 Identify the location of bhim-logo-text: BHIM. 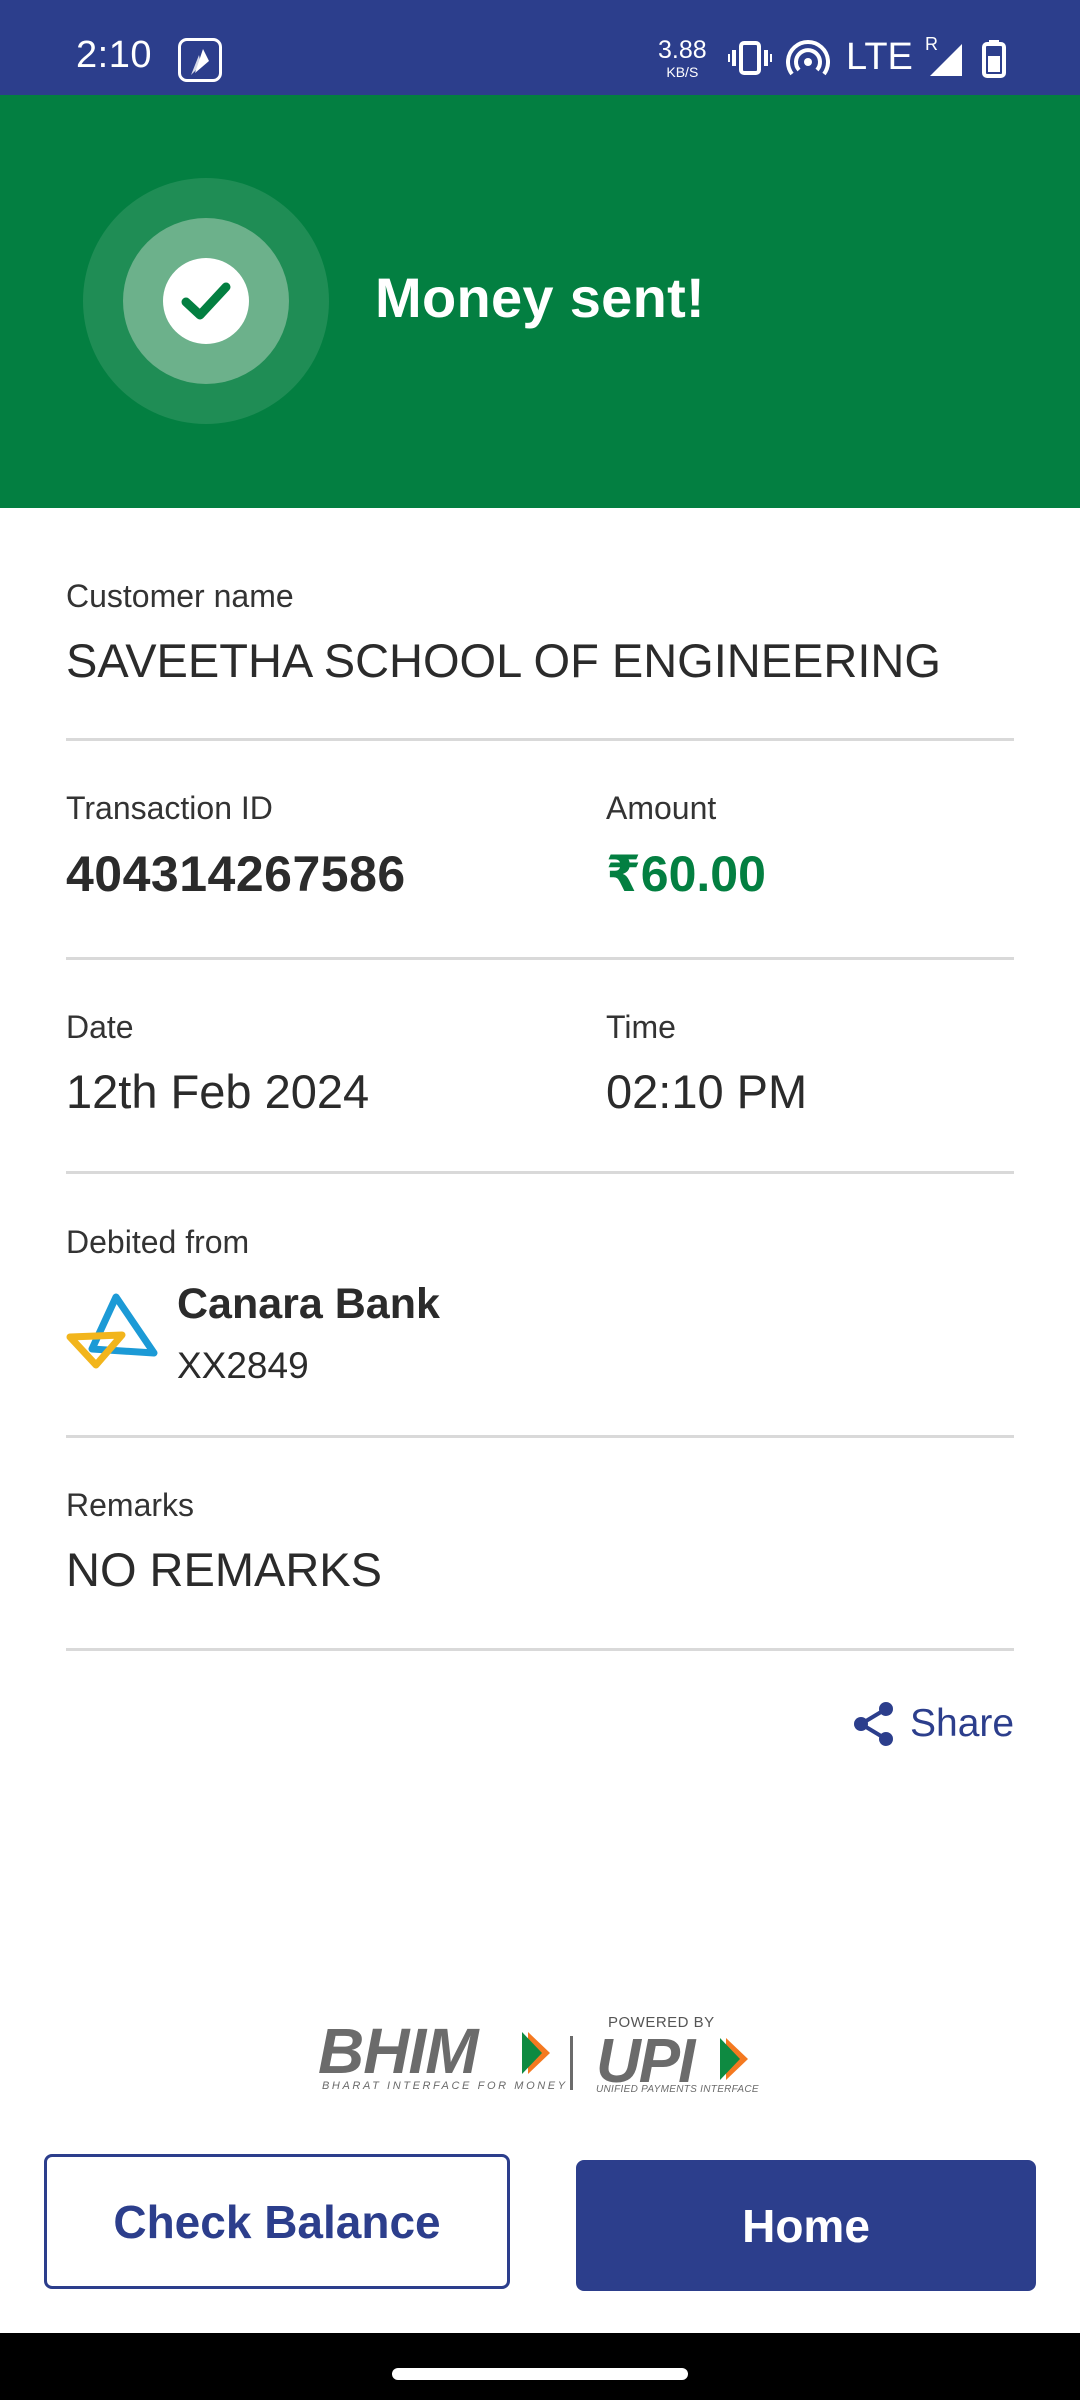
(398, 2051).